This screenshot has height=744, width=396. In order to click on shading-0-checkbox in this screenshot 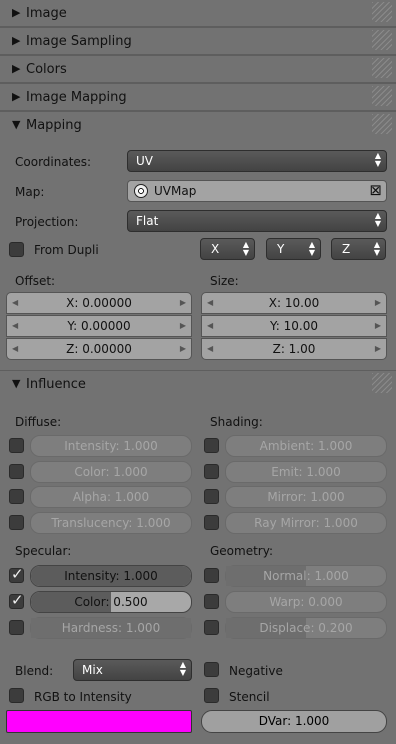, I will do `click(211, 445)`.